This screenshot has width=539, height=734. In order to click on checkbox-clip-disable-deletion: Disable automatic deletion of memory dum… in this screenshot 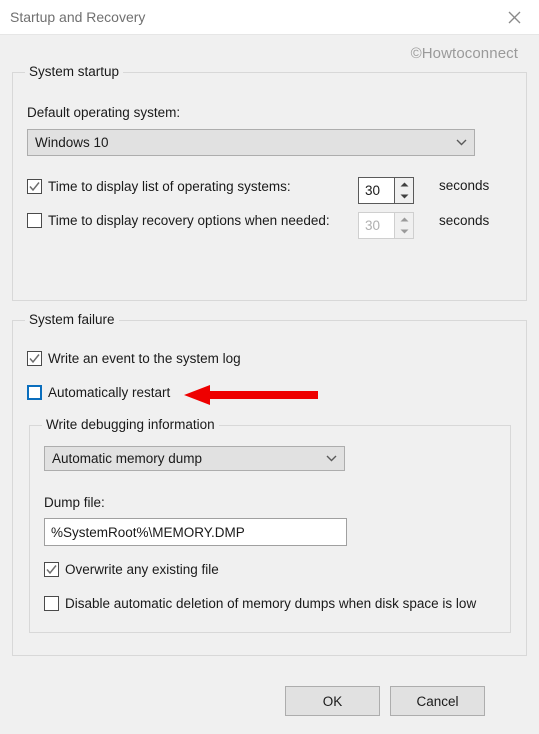, I will do `click(277, 606)`.